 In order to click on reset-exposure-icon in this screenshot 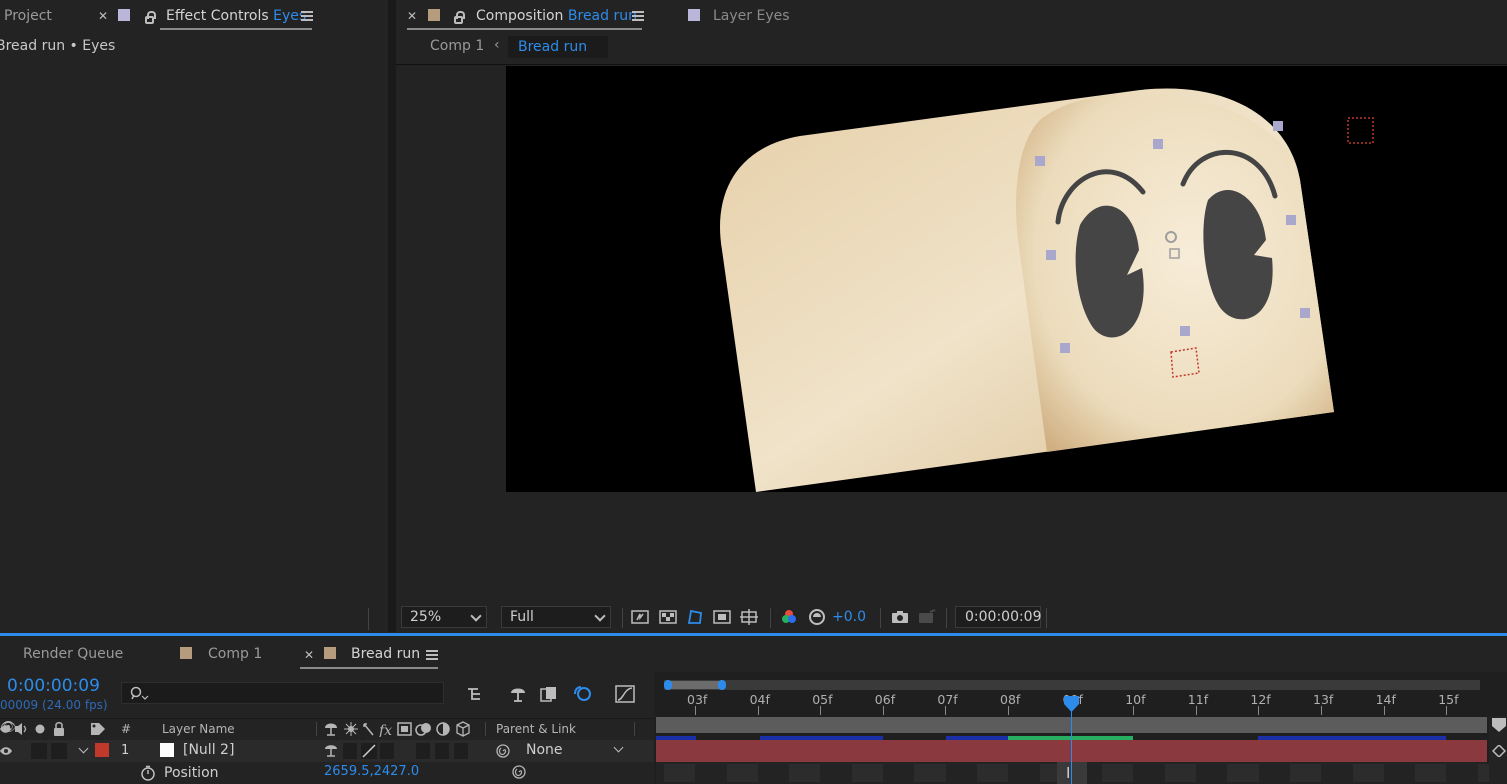, I will do `click(817, 617)`.